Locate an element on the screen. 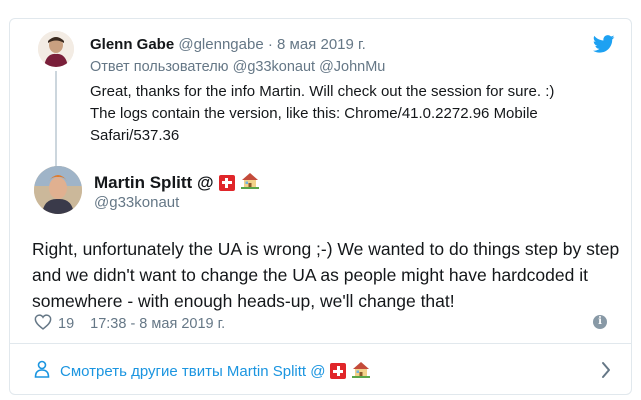  chevron-right-icon is located at coordinates (606, 372).